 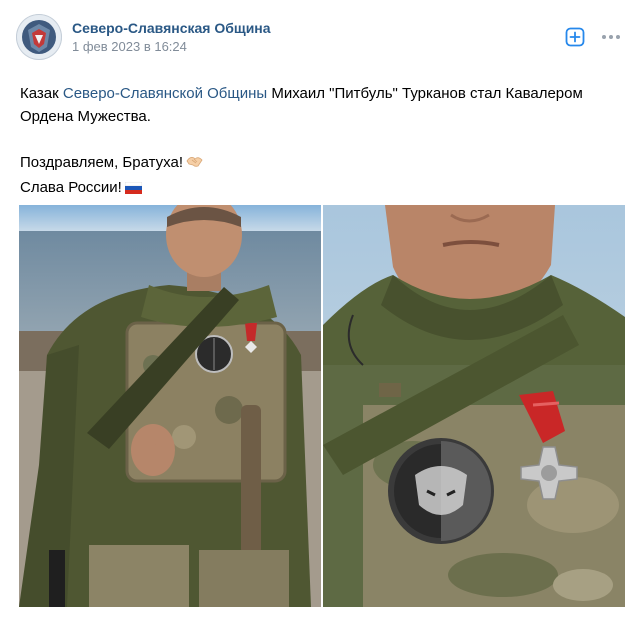 I want to click on russian-flag-icon, so click(x=133, y=189).